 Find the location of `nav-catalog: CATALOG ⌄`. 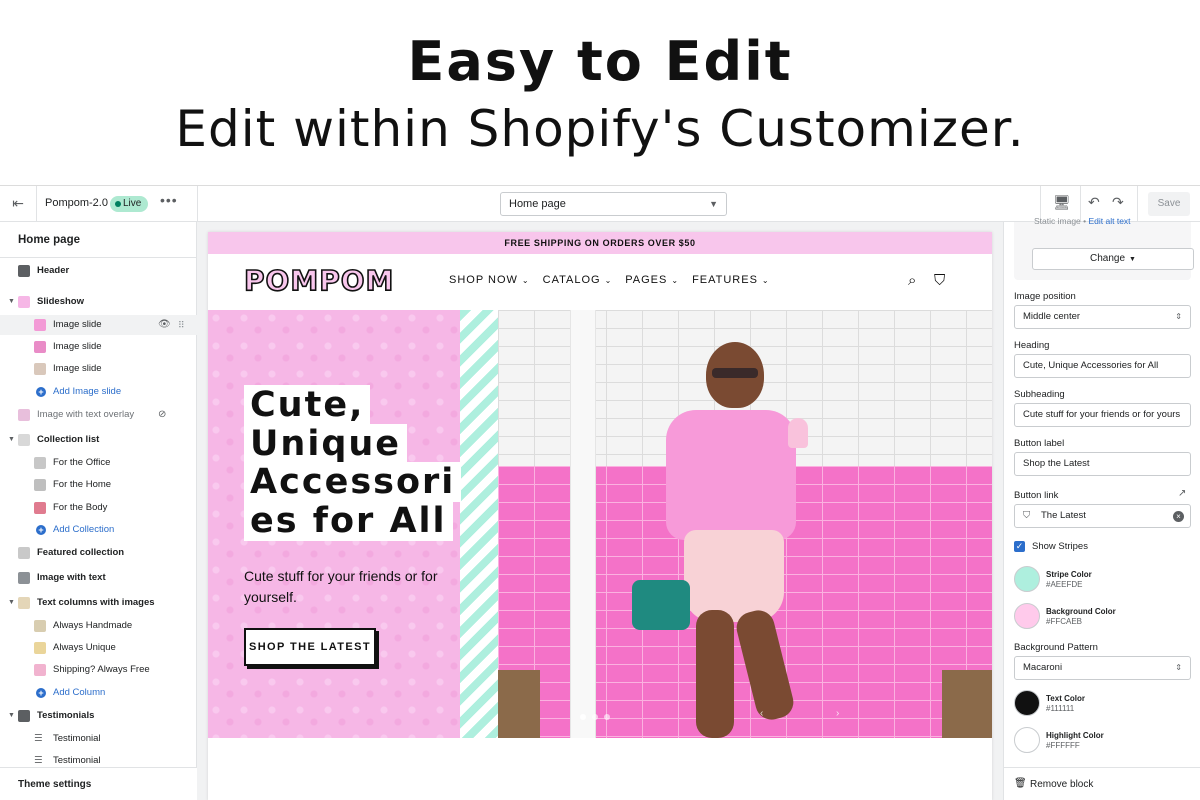

nav-catalog: CATALOG ⌄ is located at coordinates (578, 280).